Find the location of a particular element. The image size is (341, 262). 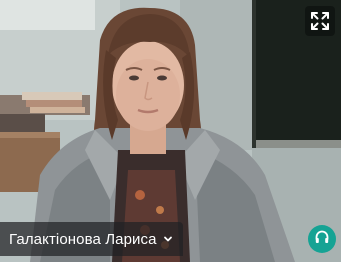

chevron-down-icon is located at coordinates (168, 239).